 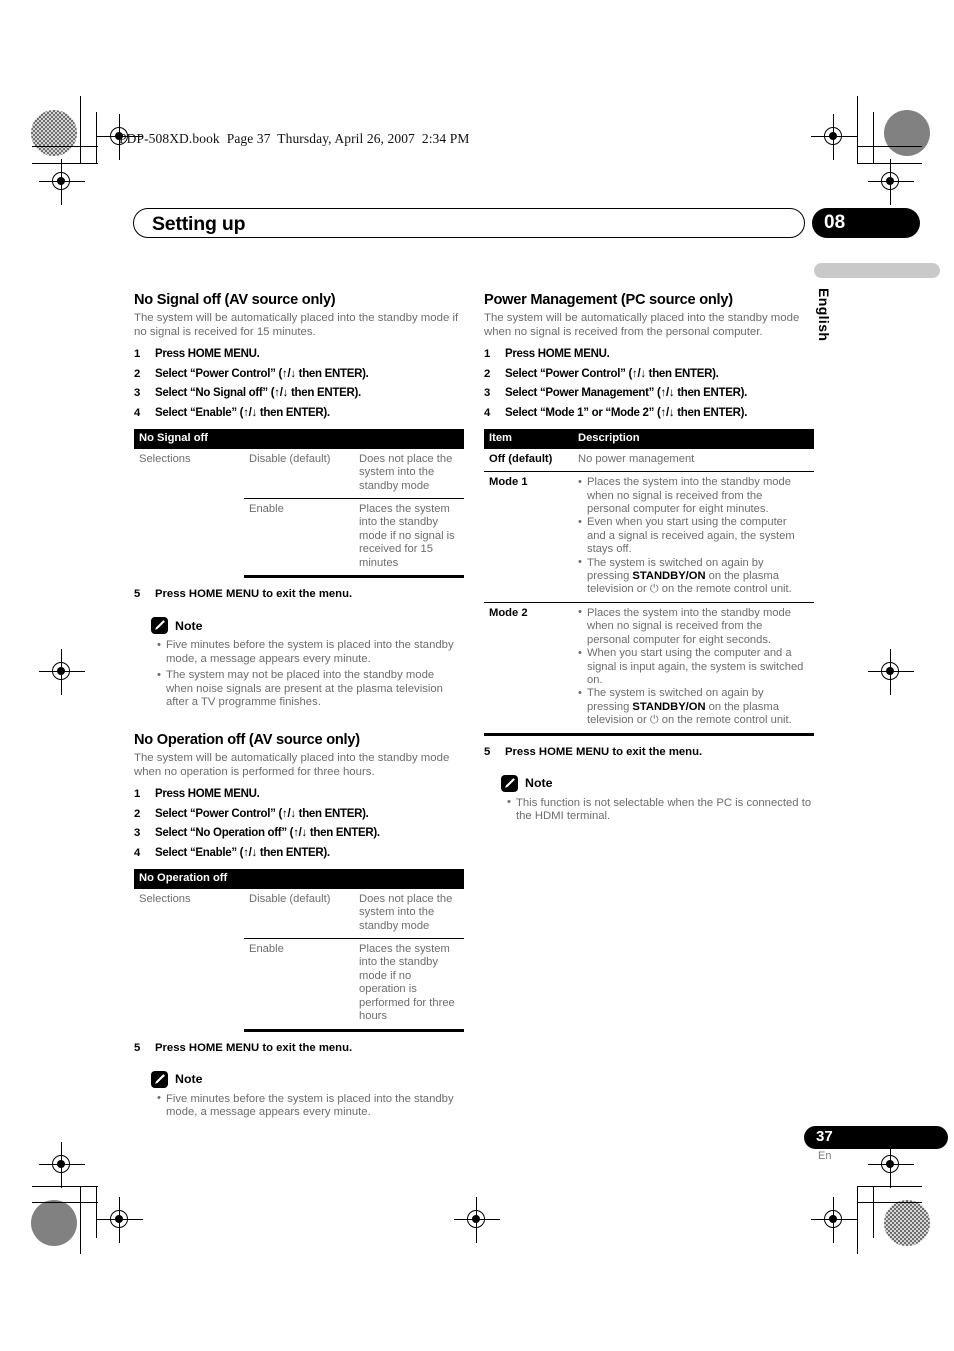 I want to click on page-title: Setting up, so click(x=199, y=224).